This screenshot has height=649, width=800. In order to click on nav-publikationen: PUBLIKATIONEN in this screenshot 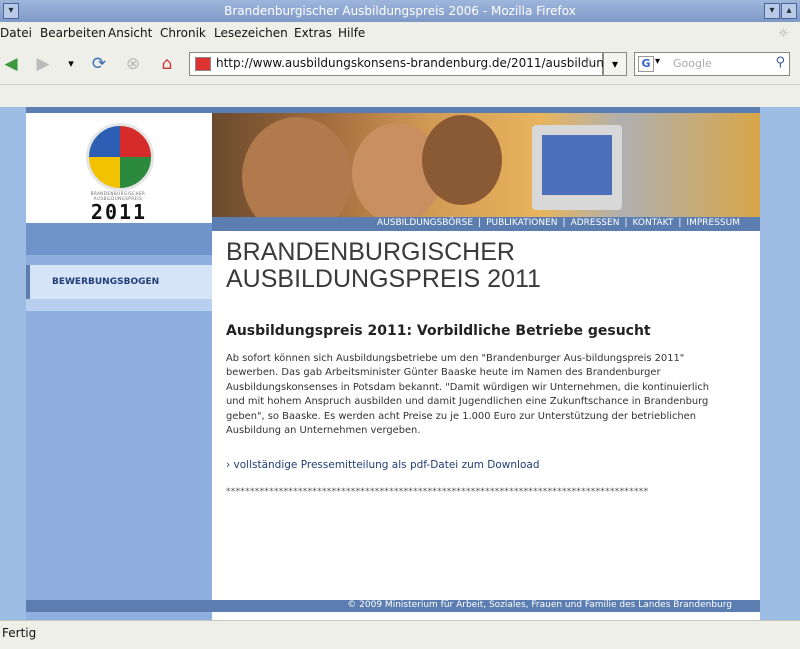, I will do `click(521, 223)`.